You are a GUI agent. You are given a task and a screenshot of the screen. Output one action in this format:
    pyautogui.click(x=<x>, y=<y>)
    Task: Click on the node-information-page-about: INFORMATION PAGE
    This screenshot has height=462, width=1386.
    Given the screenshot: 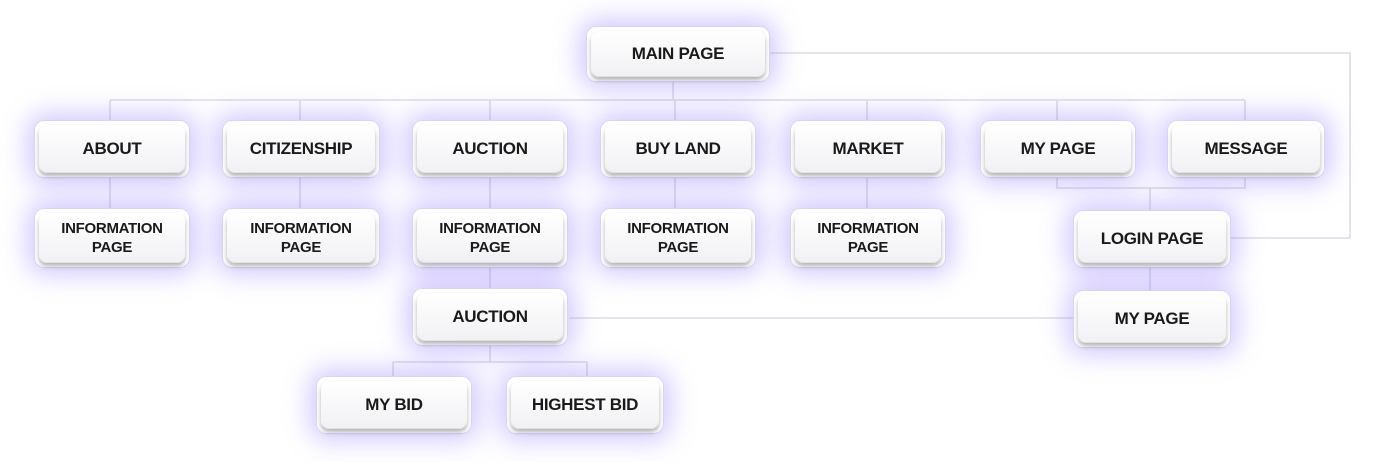 What is the action you would take?
    pyautogui.click(x=112, y=238)
    